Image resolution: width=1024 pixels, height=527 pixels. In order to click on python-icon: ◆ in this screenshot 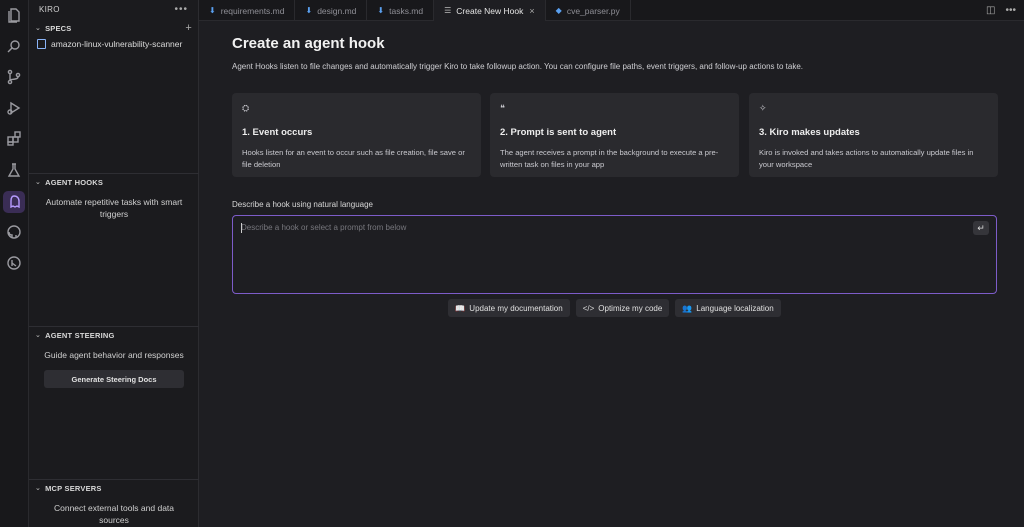, I will do `click(558, 10)`.